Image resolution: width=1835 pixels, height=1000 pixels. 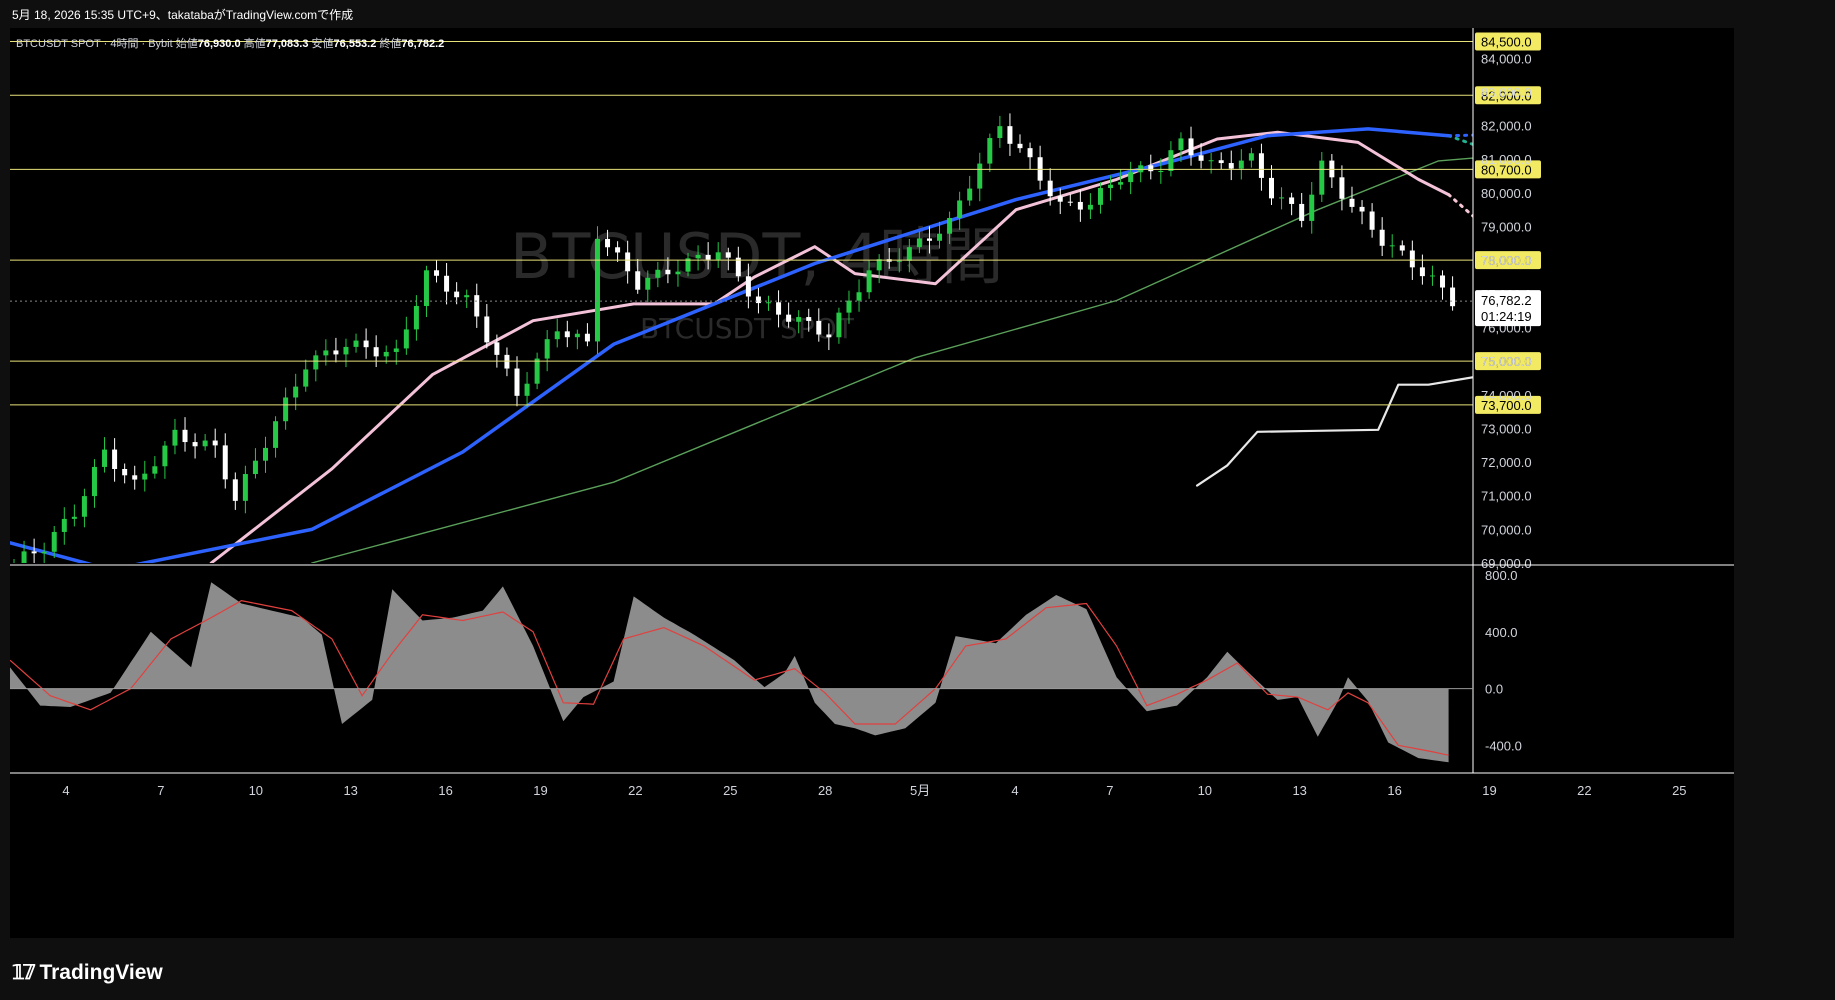 I want to click on close-value: 76,782.2, so click(x=423, y=44).